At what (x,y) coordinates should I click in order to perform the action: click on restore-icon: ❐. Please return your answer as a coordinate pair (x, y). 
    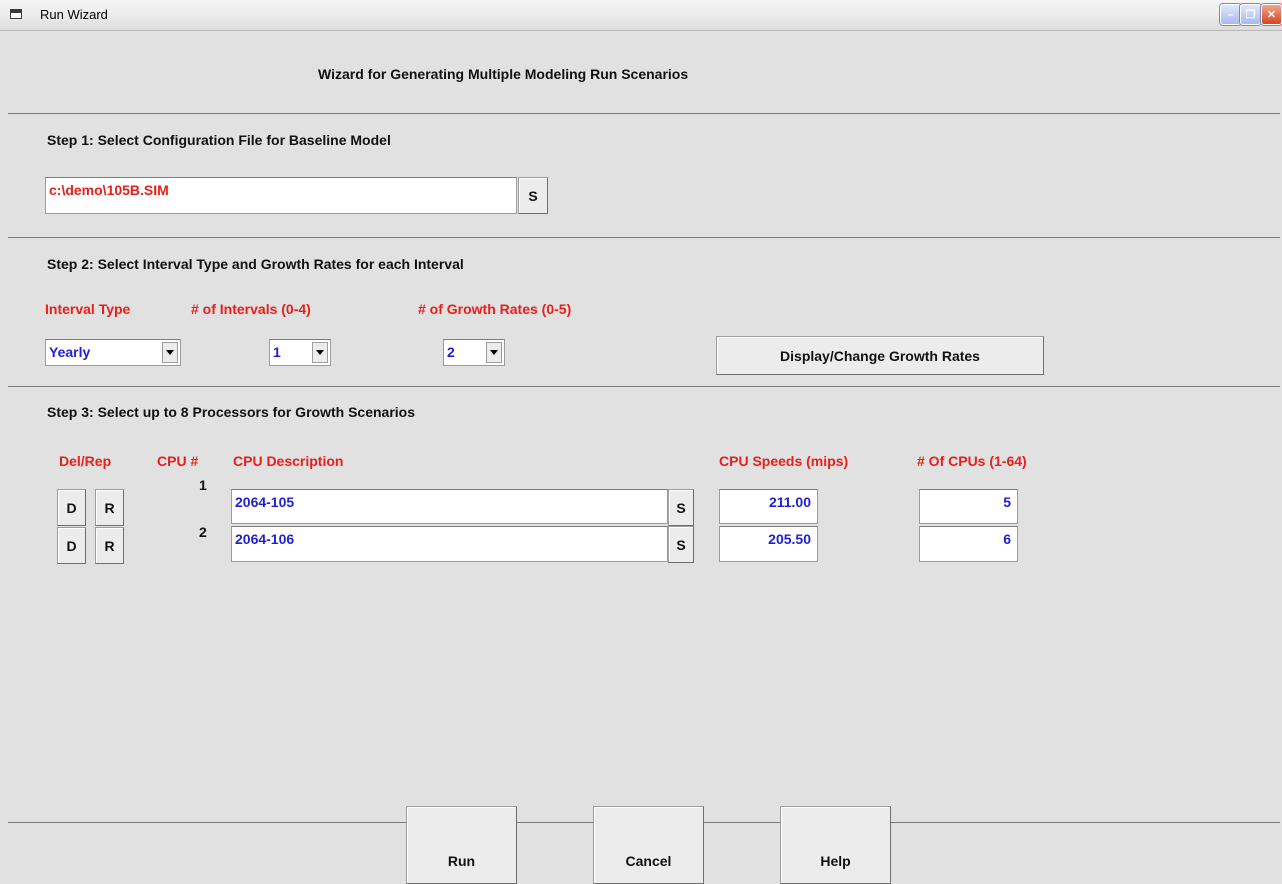
    Looking at the image, I should click on (1250, 14).